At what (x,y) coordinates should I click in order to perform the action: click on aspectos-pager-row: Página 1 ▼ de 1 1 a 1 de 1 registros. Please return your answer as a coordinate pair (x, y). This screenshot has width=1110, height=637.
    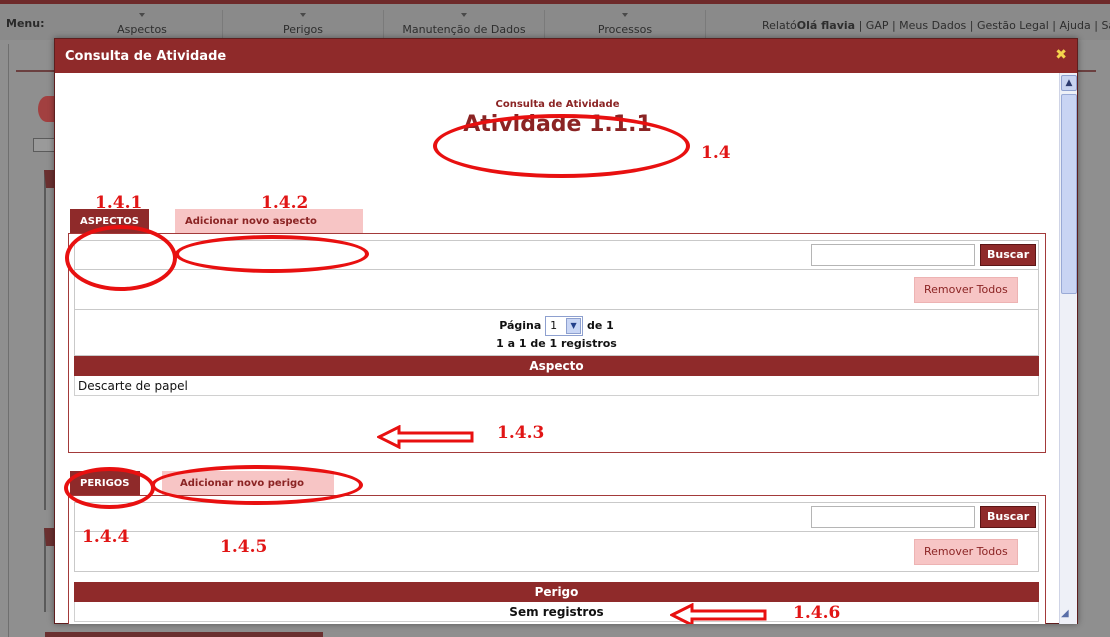
    Looking at the image, I should click on (556, 333).